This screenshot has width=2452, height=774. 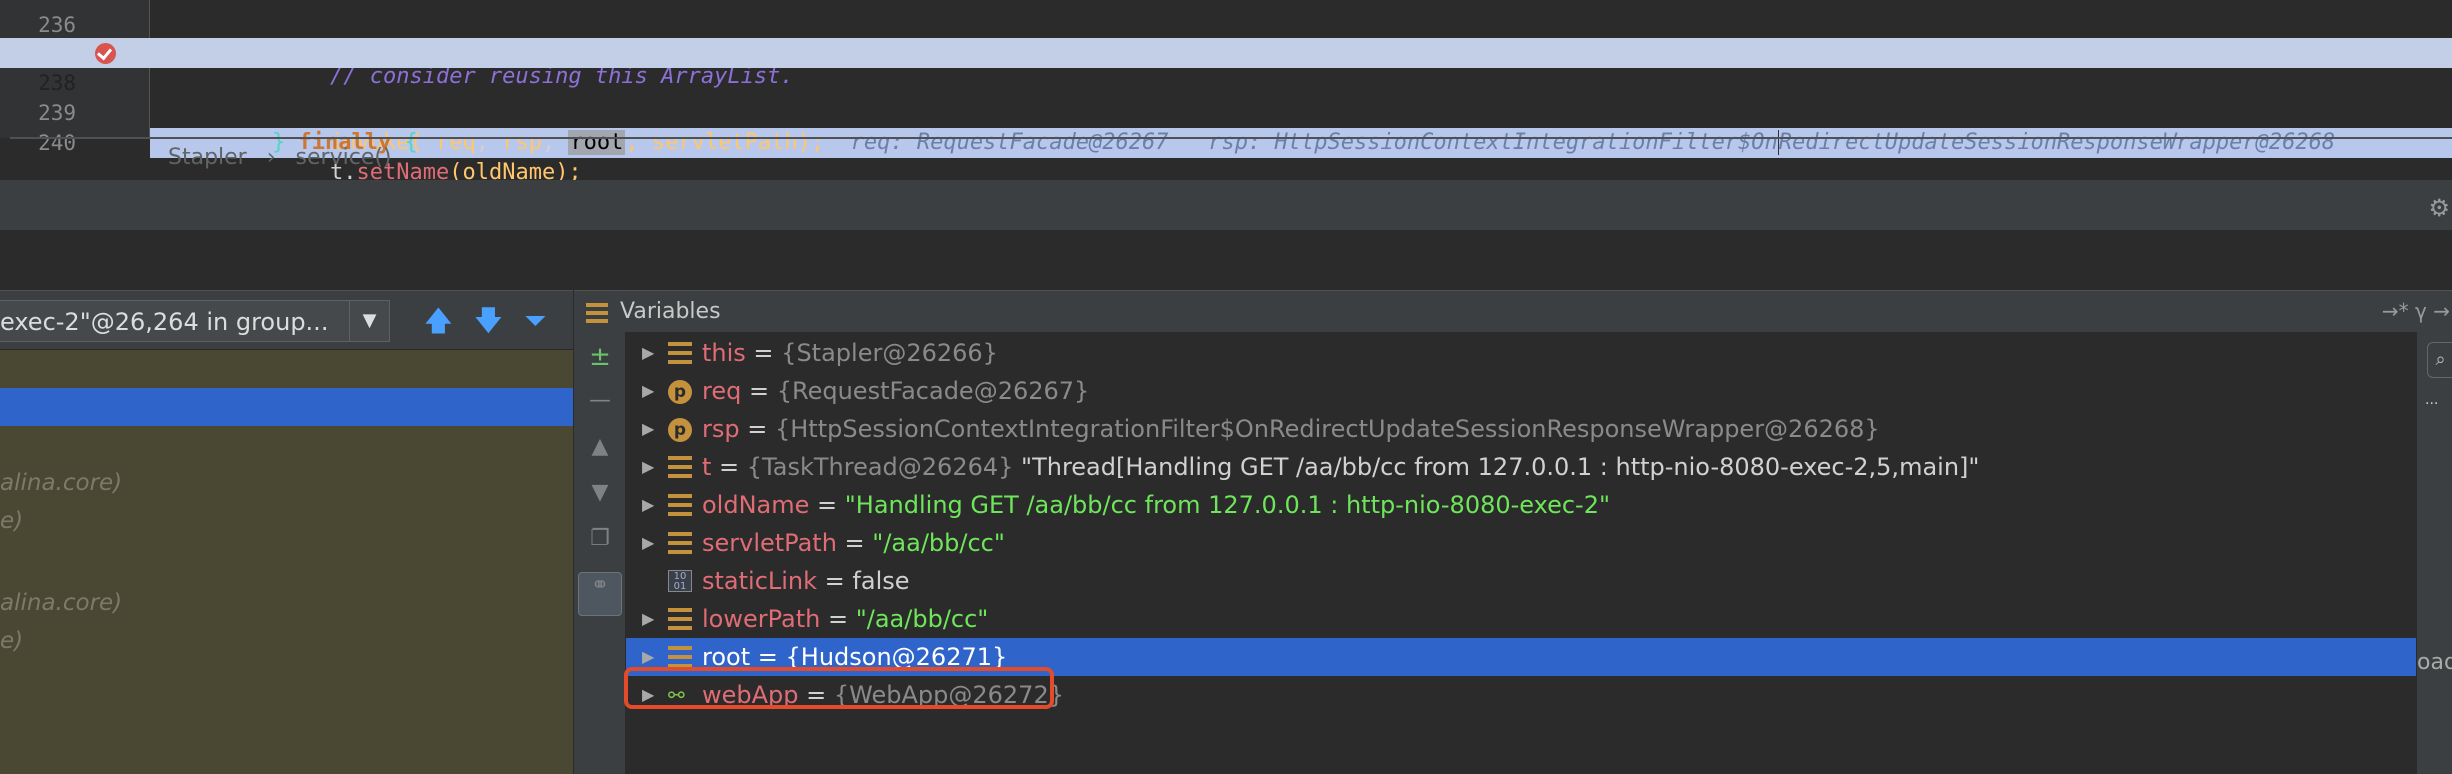 I want to click on variable-value: false, so click(x=881, y=581).